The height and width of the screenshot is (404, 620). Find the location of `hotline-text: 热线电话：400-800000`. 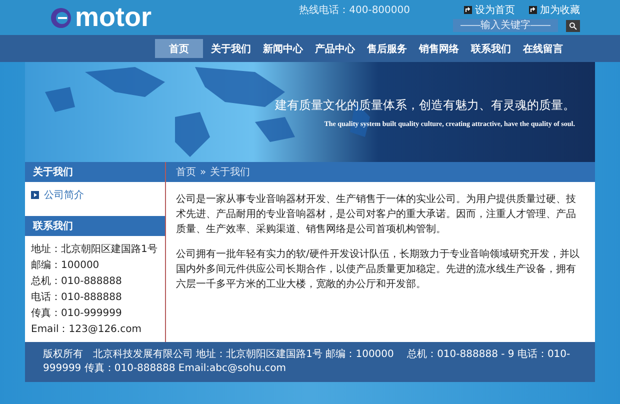

hotline-text: 热线电话：400-800000 is located at coordinates (354, 10).